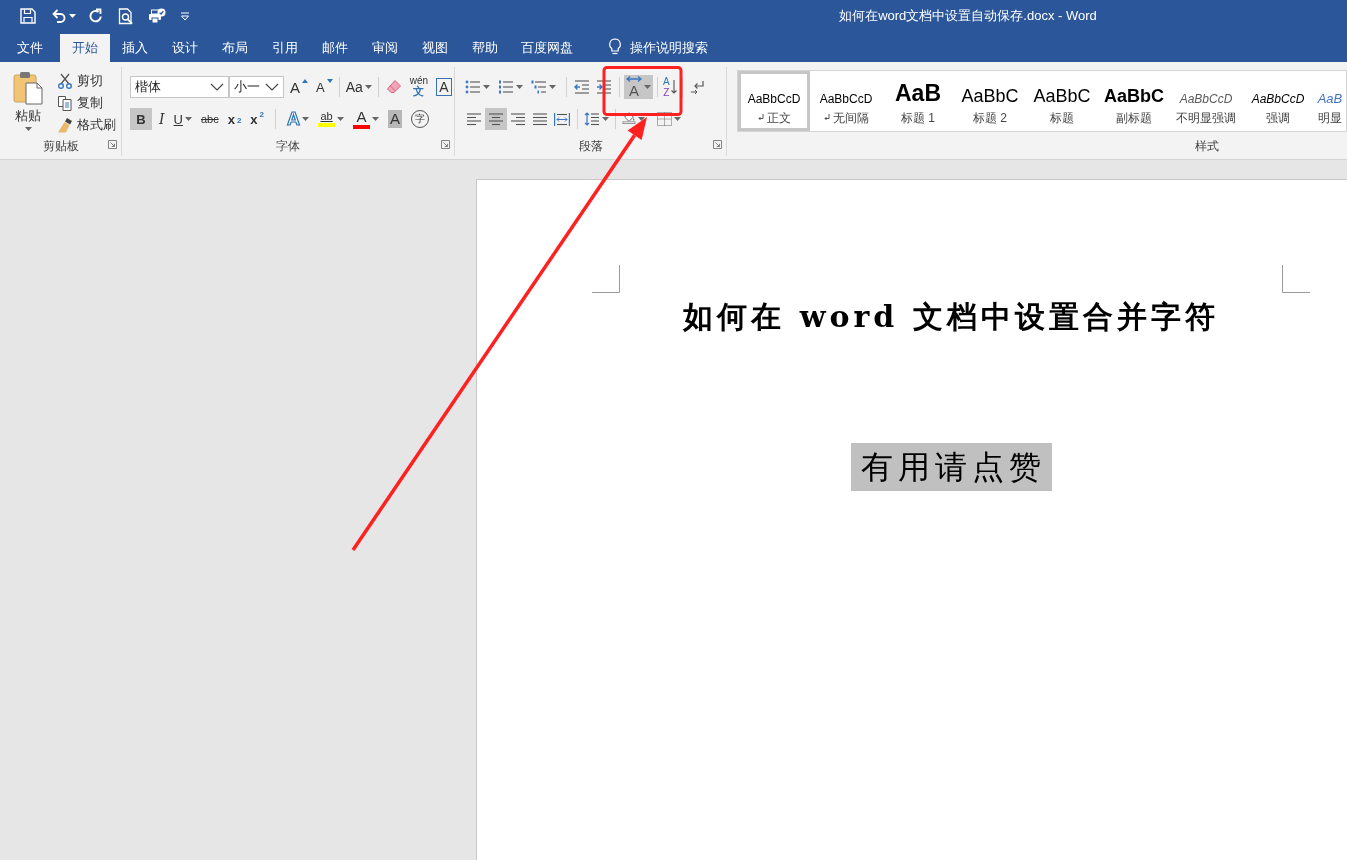  I want to click on grow-font-button: A, so click(299, 87).